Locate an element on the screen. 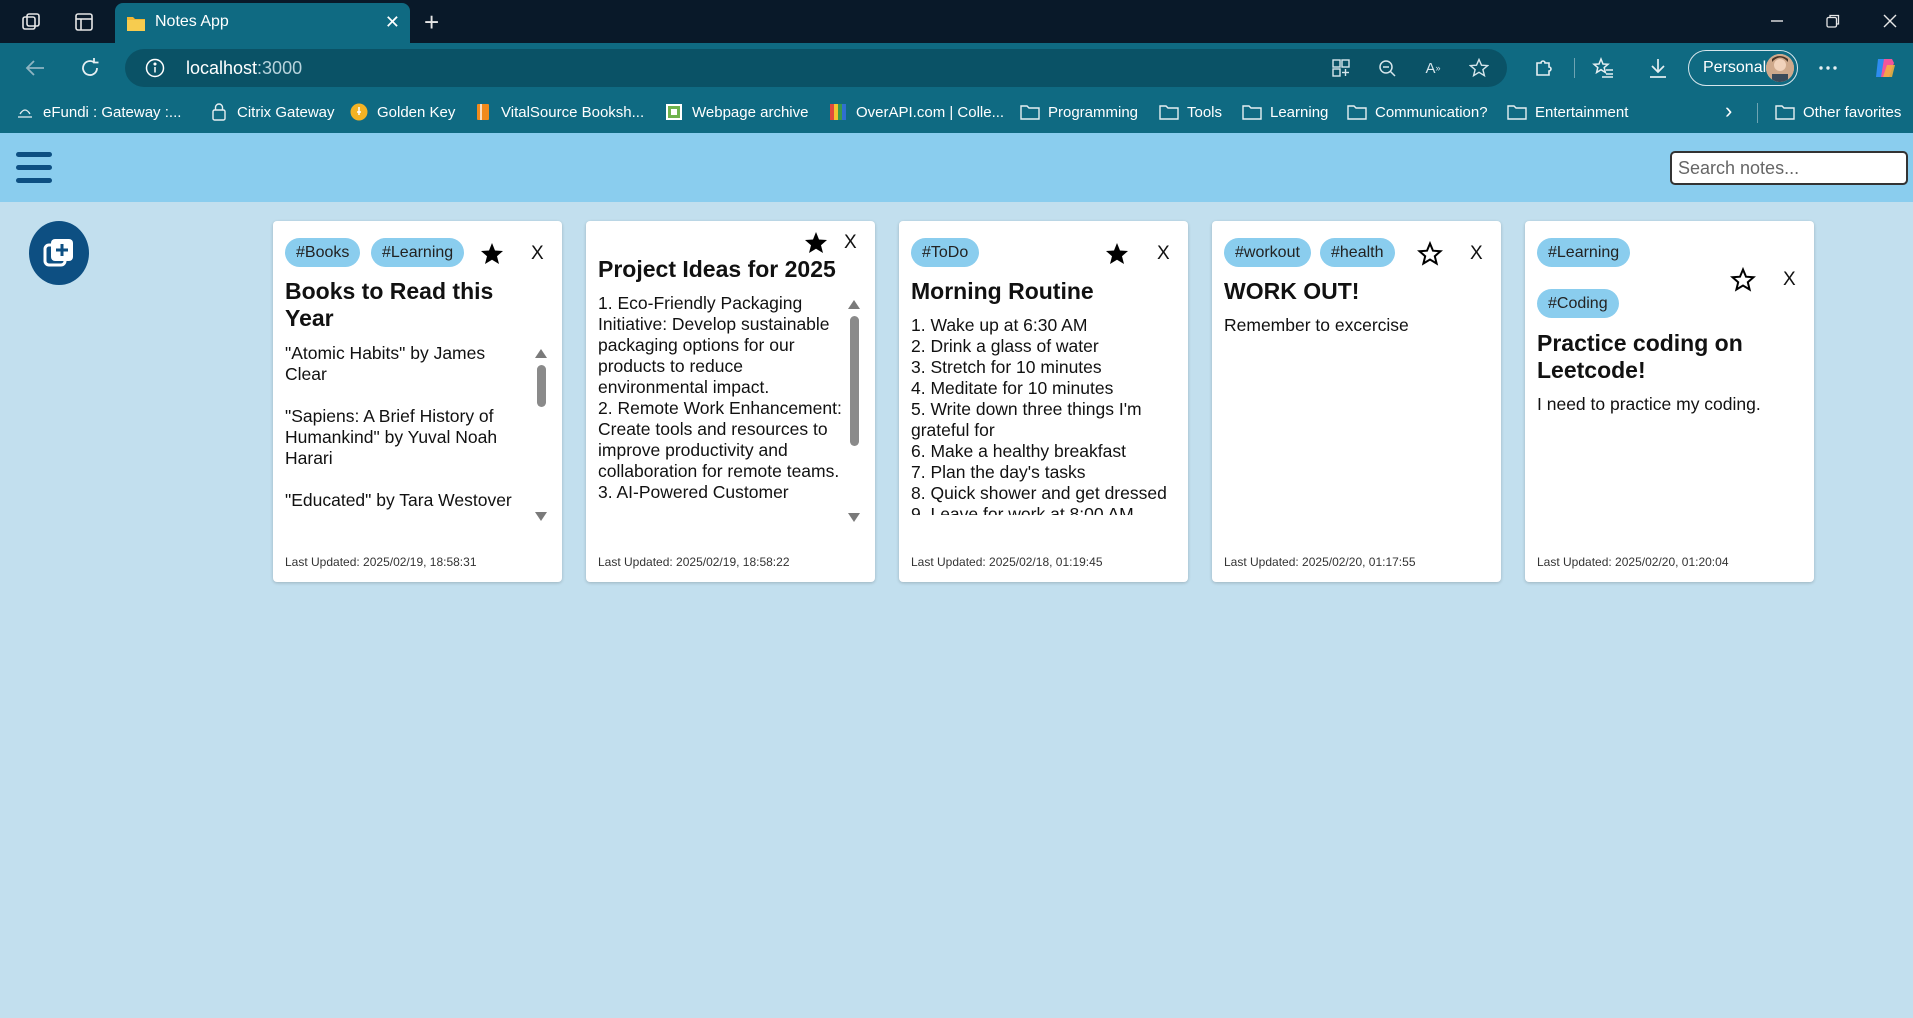 Image resolution: width=1913 pixels, height=1018 pixels. bookmark-folder-learning: Learning is located at coordinates (1285, 112).